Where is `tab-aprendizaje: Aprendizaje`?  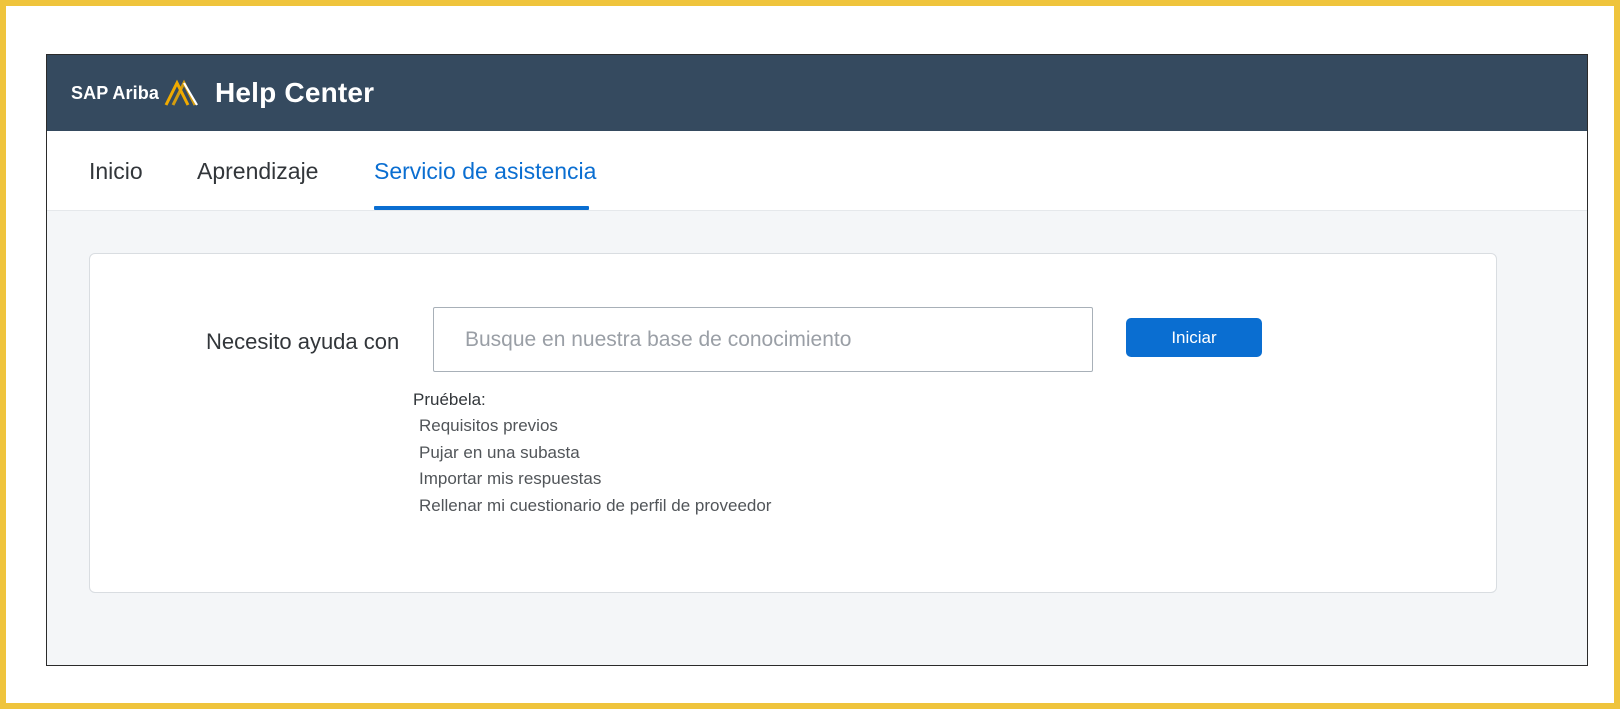 tab-aprendizaje: Aprendizaje is located at coordinates (257, 171).